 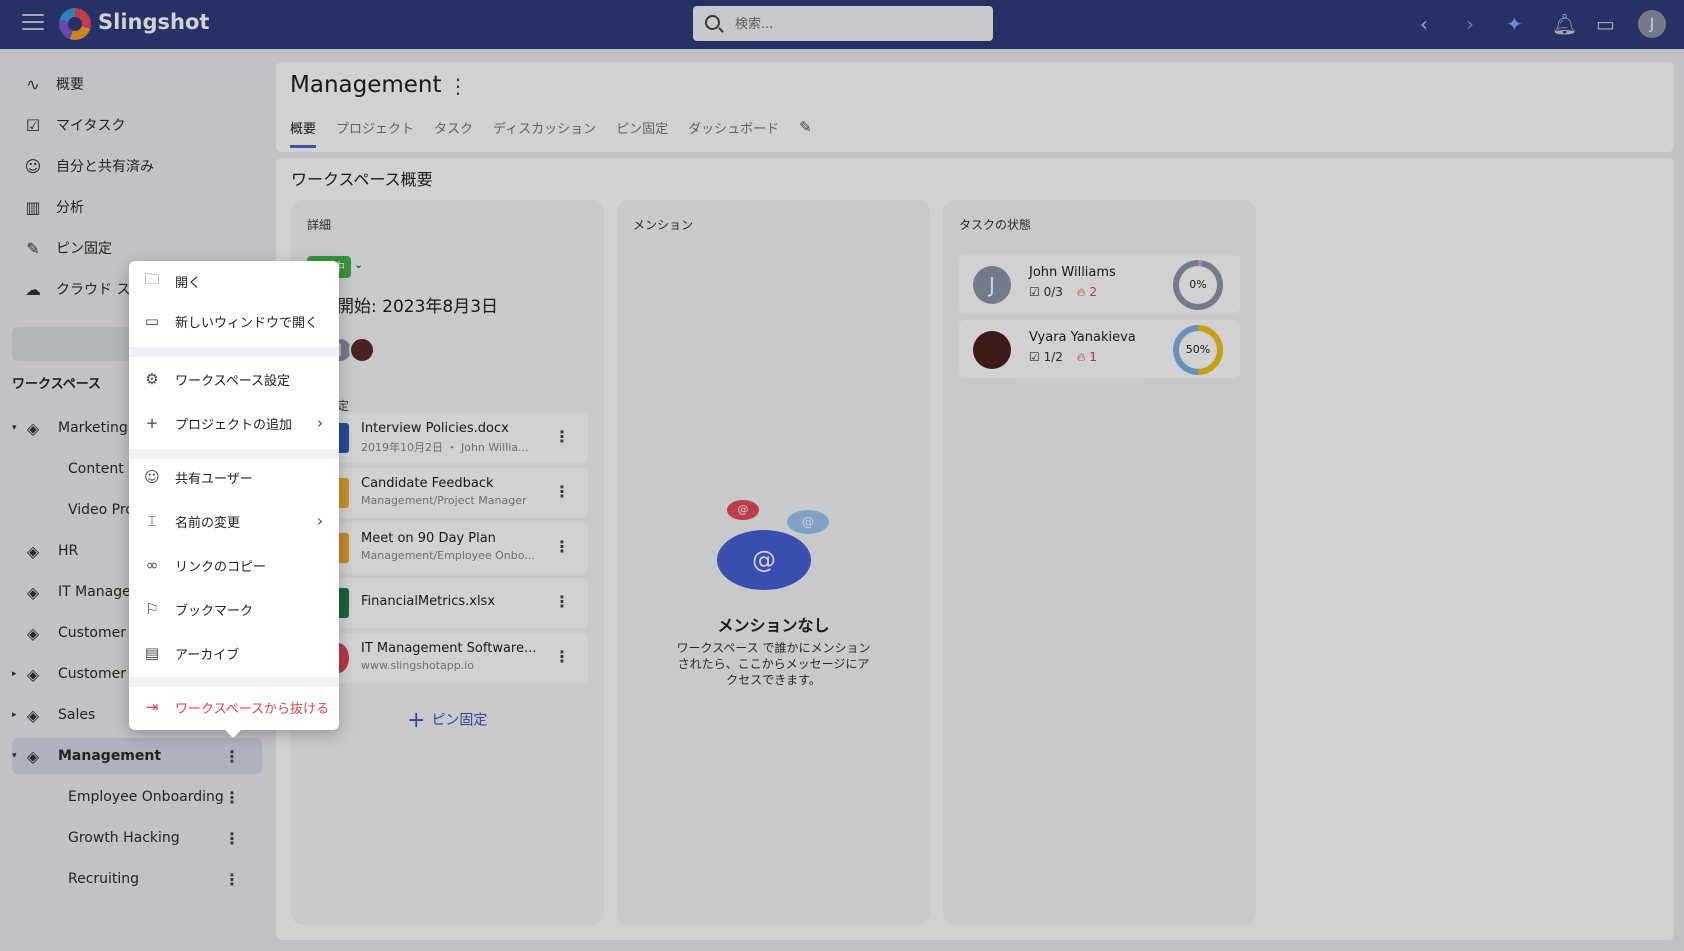 What do you see at coordinates (152, 321) in the screenshot?
I see `new-window-icon: ▭` at bounding box center [152, 321].